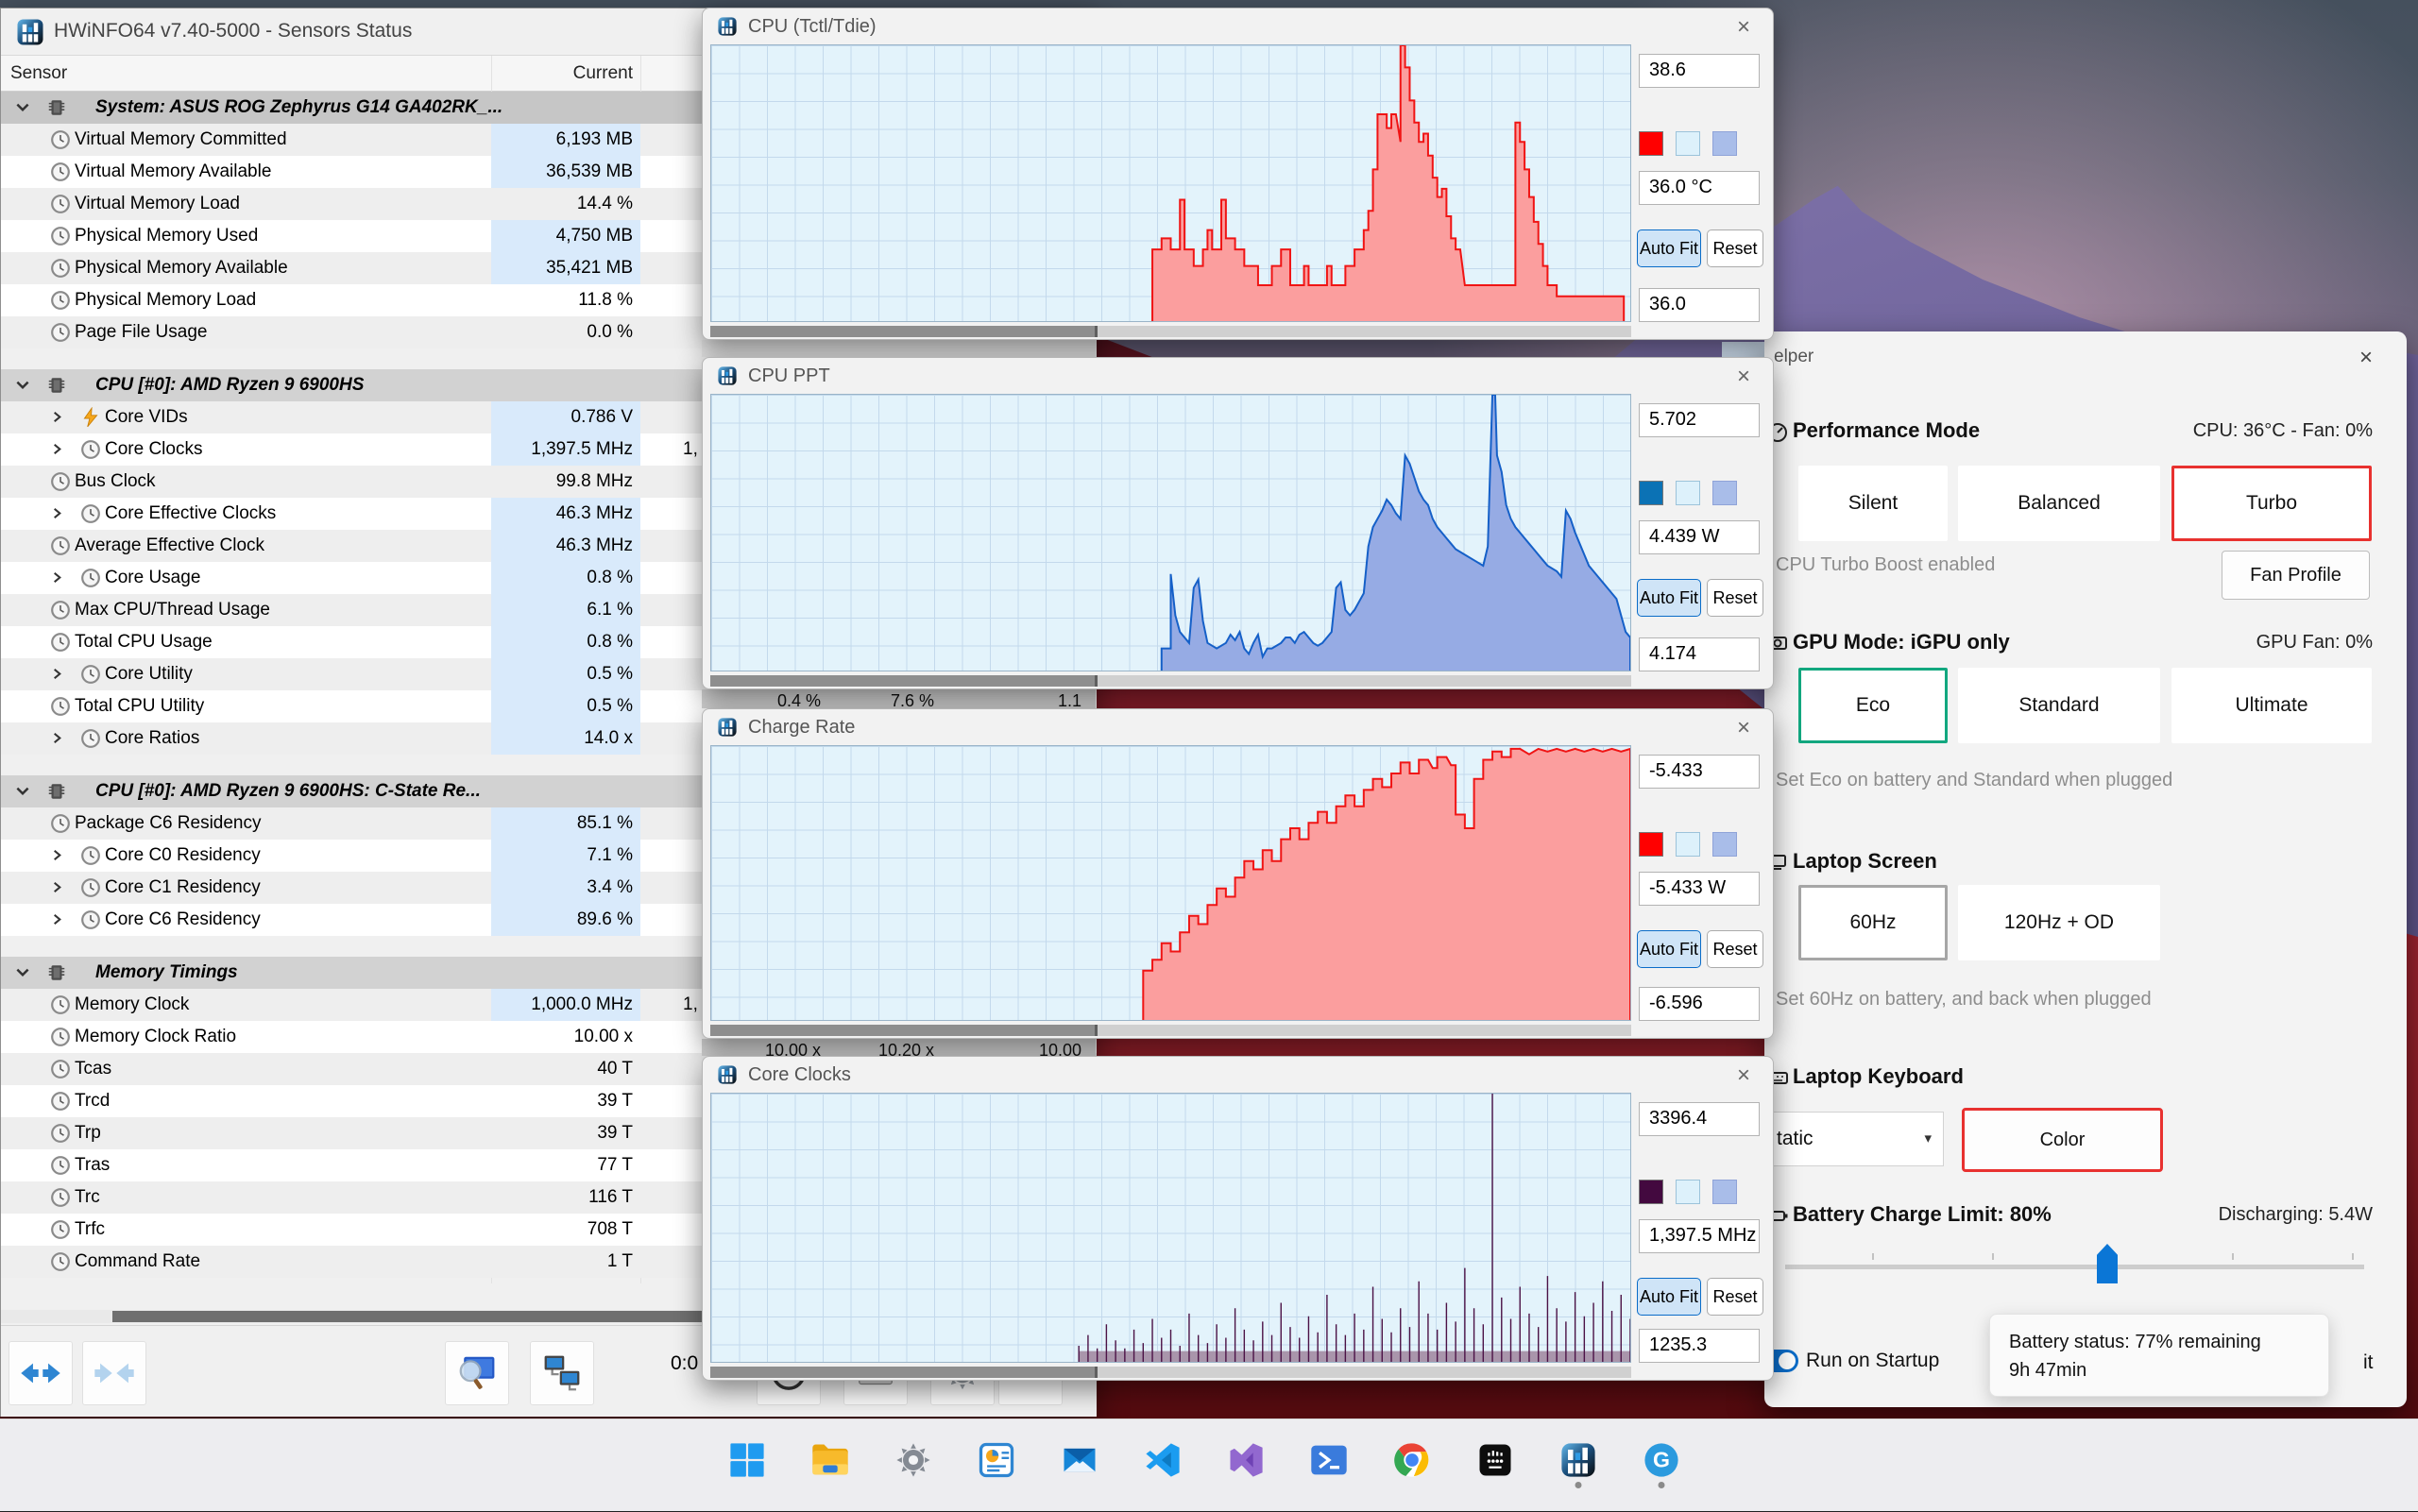 This screenshot has width=2418, height=1512. What do you see at coordinates (566, 1197) in the screenshot?
I see `sensor-current-value: 116 T` at bounding box center [566, 1197].